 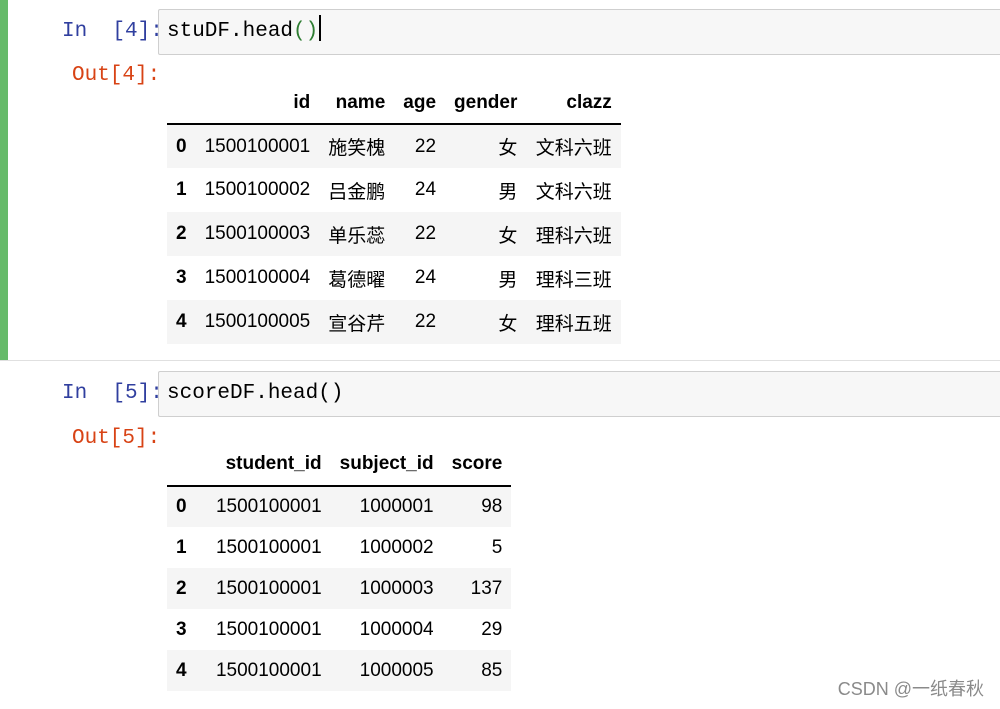 I want to click on table-header-row: id name age gender clazz, so click(x=394, y=103).